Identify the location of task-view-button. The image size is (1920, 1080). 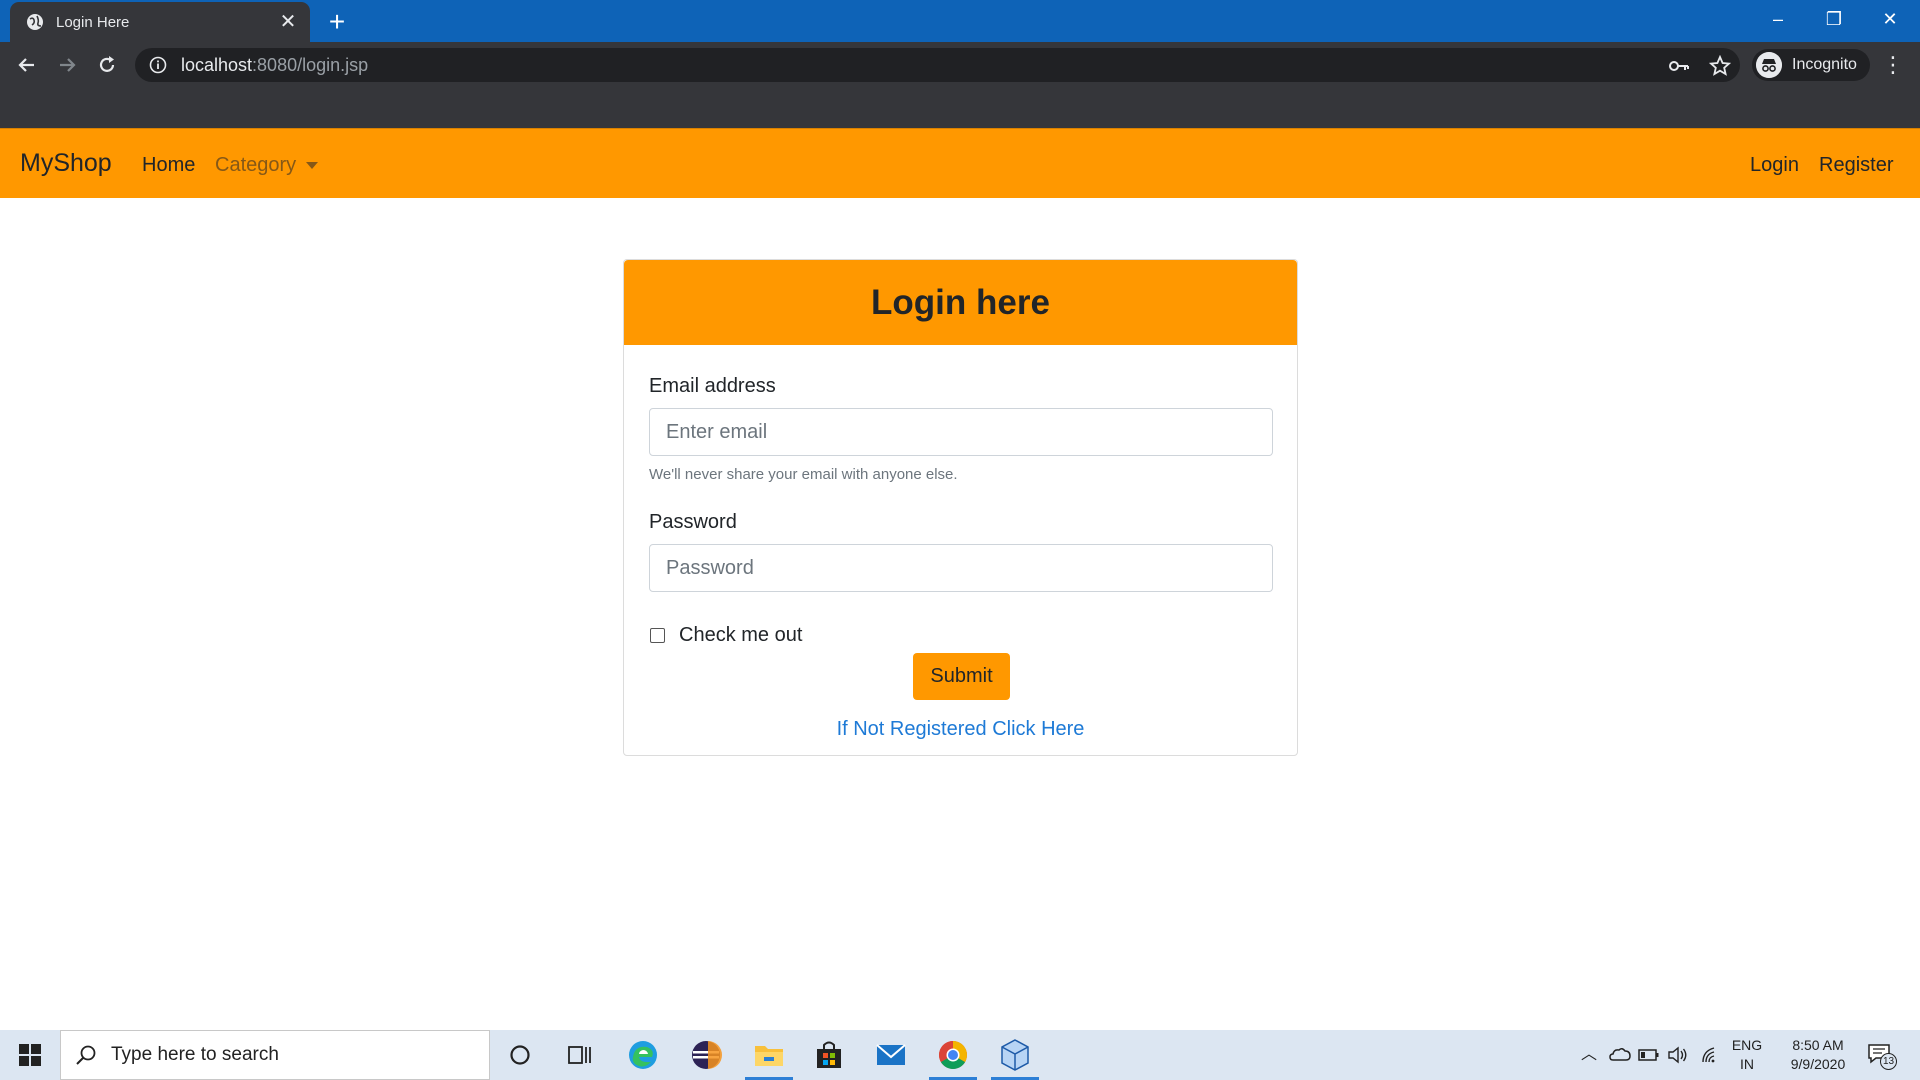
(580, 1055).